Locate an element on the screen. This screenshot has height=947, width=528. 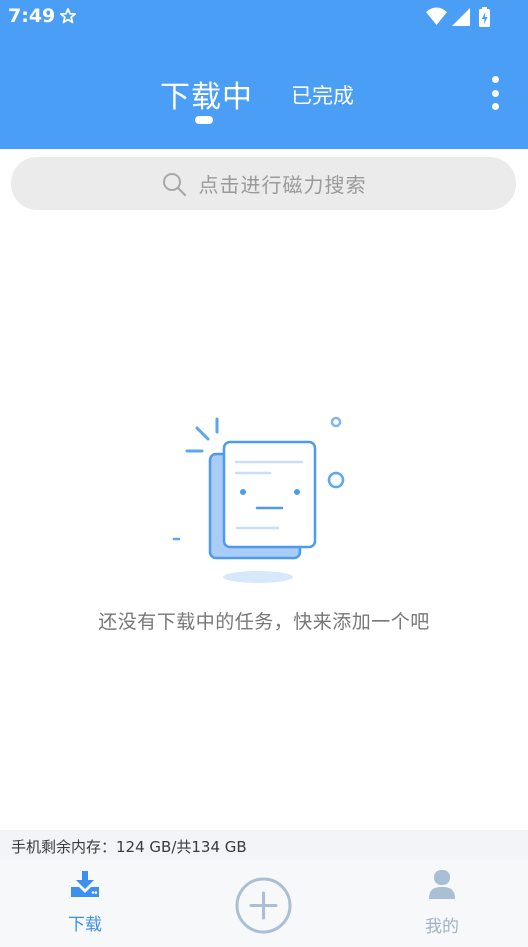
nav-label-download: 下载 is located at coordinates (85, 925).